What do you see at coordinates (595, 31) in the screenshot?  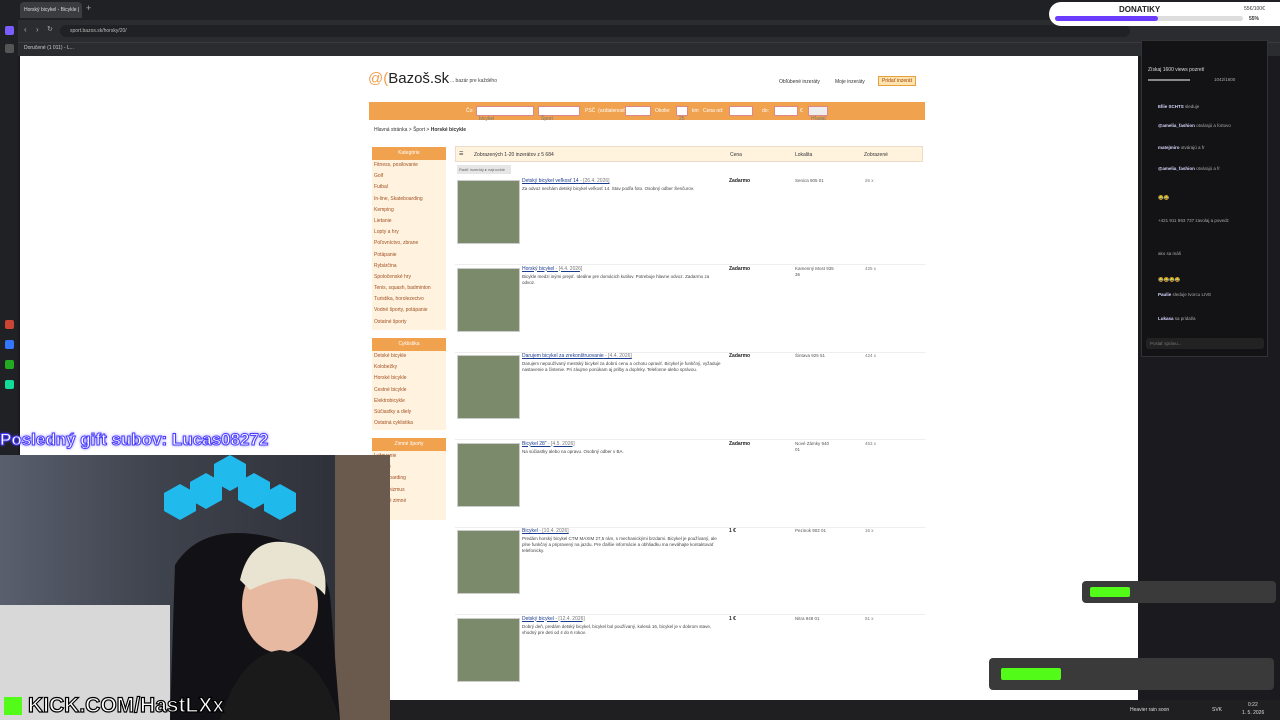 I see `url-input: sport.bazos.sk/horsky/20/` at bounding box center [595, 31].